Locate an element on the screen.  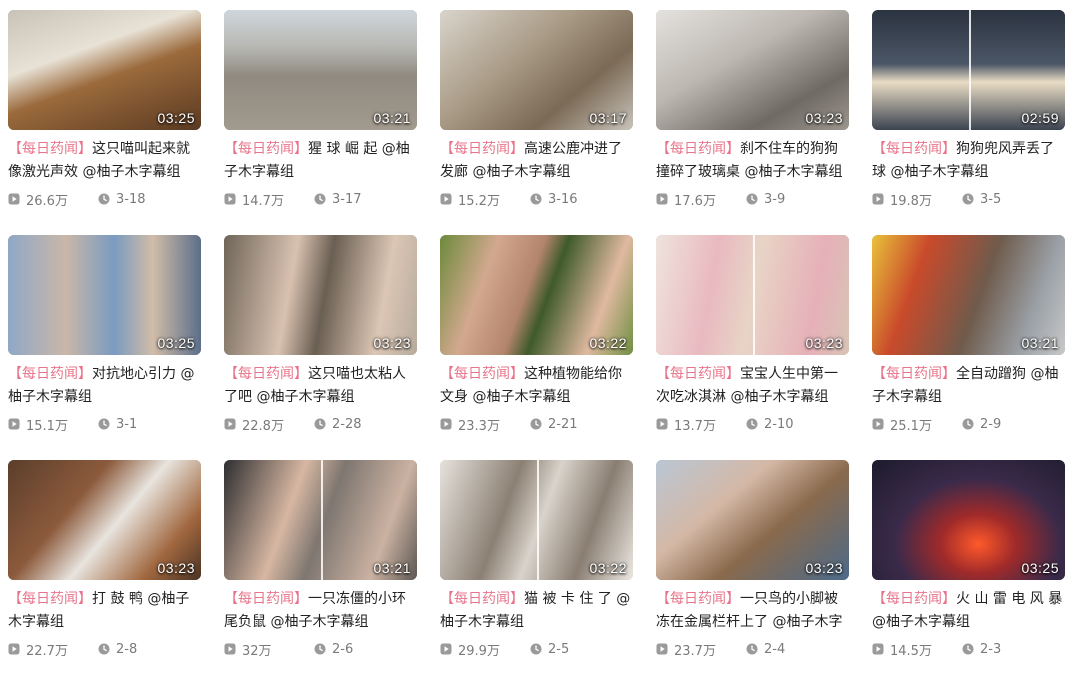
upload-date: 3-5 is located at coordinates (991, 199).